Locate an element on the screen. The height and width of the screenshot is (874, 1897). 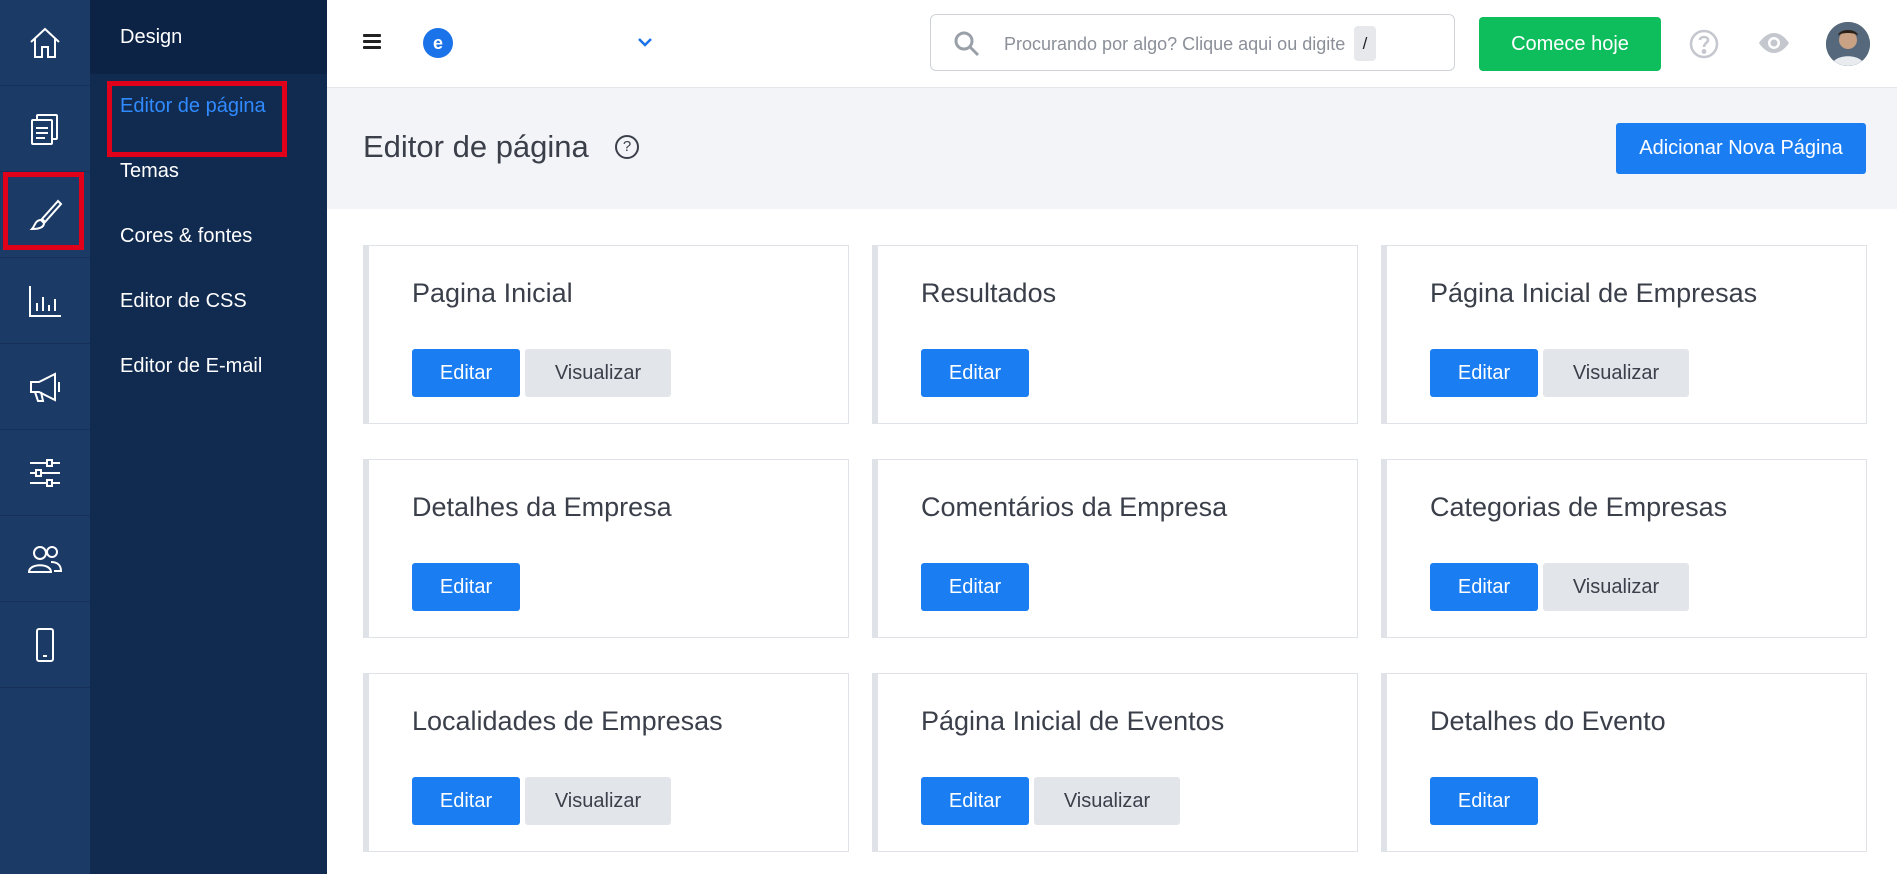
card-title: Pagina Inicial is located at coordinates (492, 293).